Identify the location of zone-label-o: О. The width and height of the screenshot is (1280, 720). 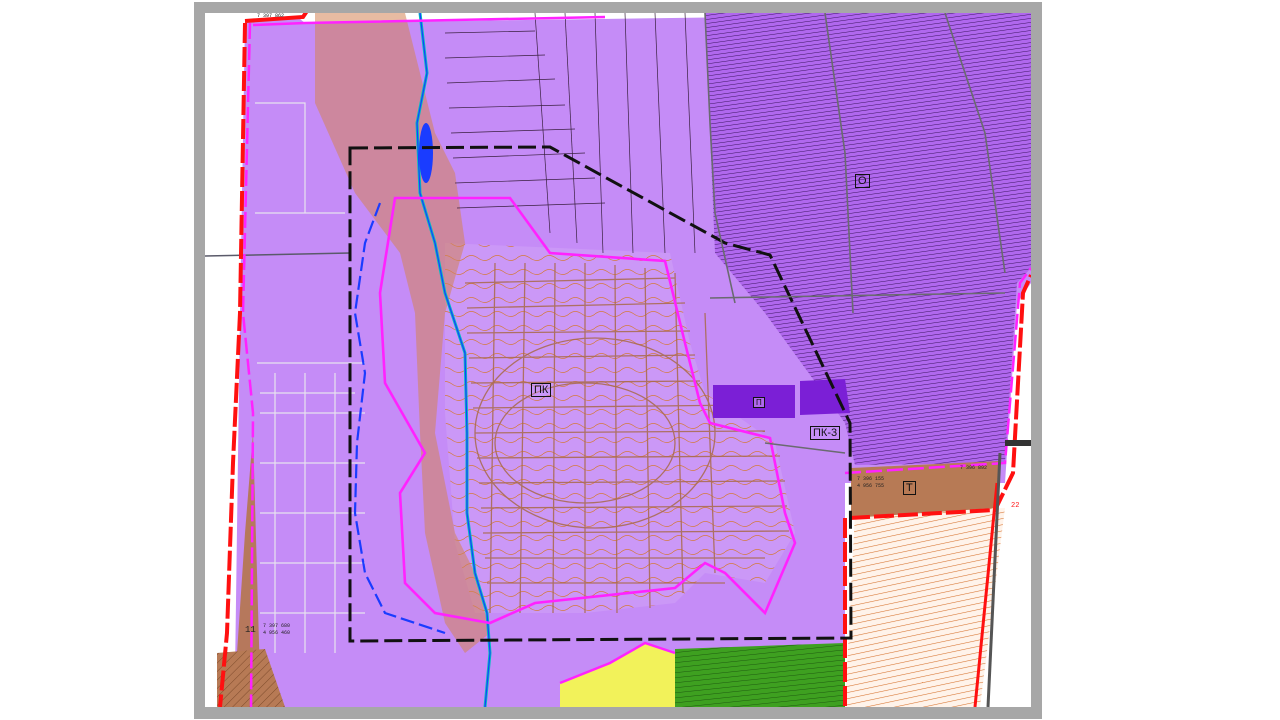
(862, 181).